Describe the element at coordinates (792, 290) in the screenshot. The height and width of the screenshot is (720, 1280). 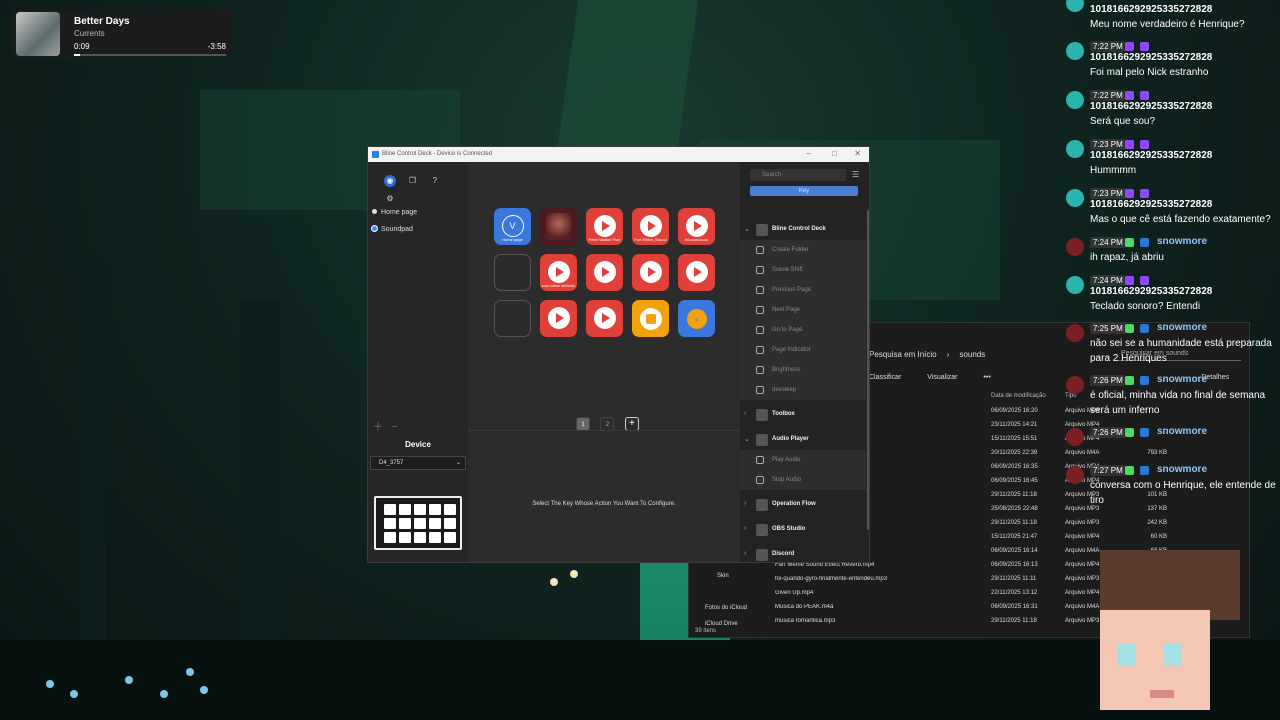
I see `action-label: Previous Page` at that location.